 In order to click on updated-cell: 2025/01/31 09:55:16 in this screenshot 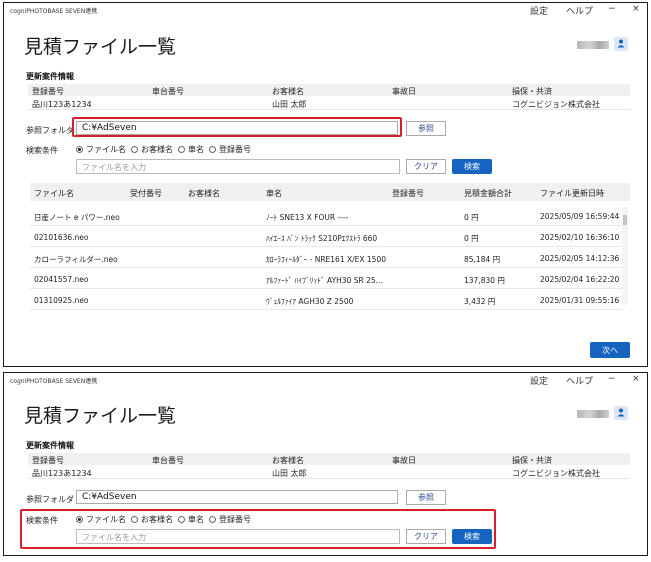, I will do `click(580, 300)`.